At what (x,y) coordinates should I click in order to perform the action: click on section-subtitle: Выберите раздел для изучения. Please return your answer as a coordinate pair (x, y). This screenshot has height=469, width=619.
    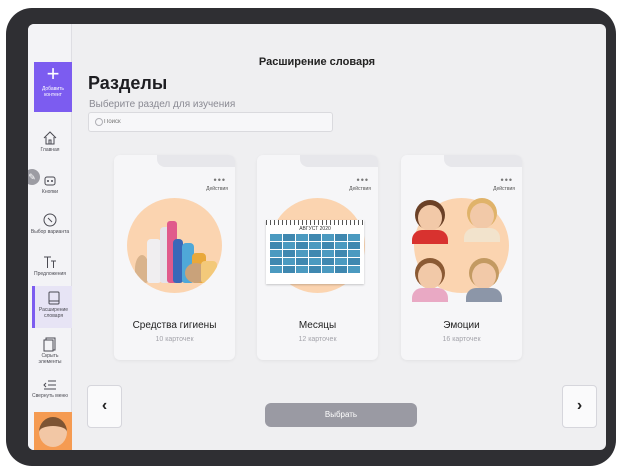
    Looking at the image, I should click on (162, 104).